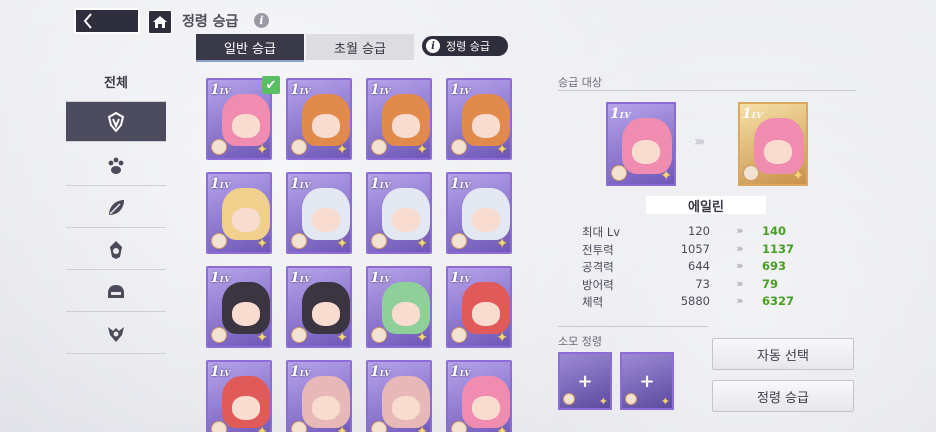 This screenshot has height=432, width=936. I want to click on material-slot-2: + ✦, so click(647, 381).